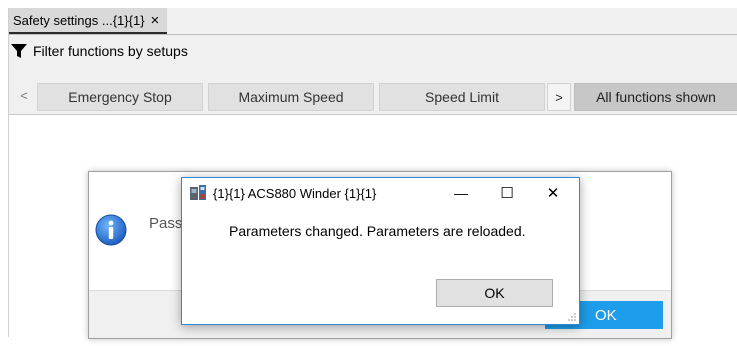  What do you see at coordinates (462, 97) in the screenshot?
I see `function-button-speed-limit: Speed Limit` at bounding box center [462, 97].